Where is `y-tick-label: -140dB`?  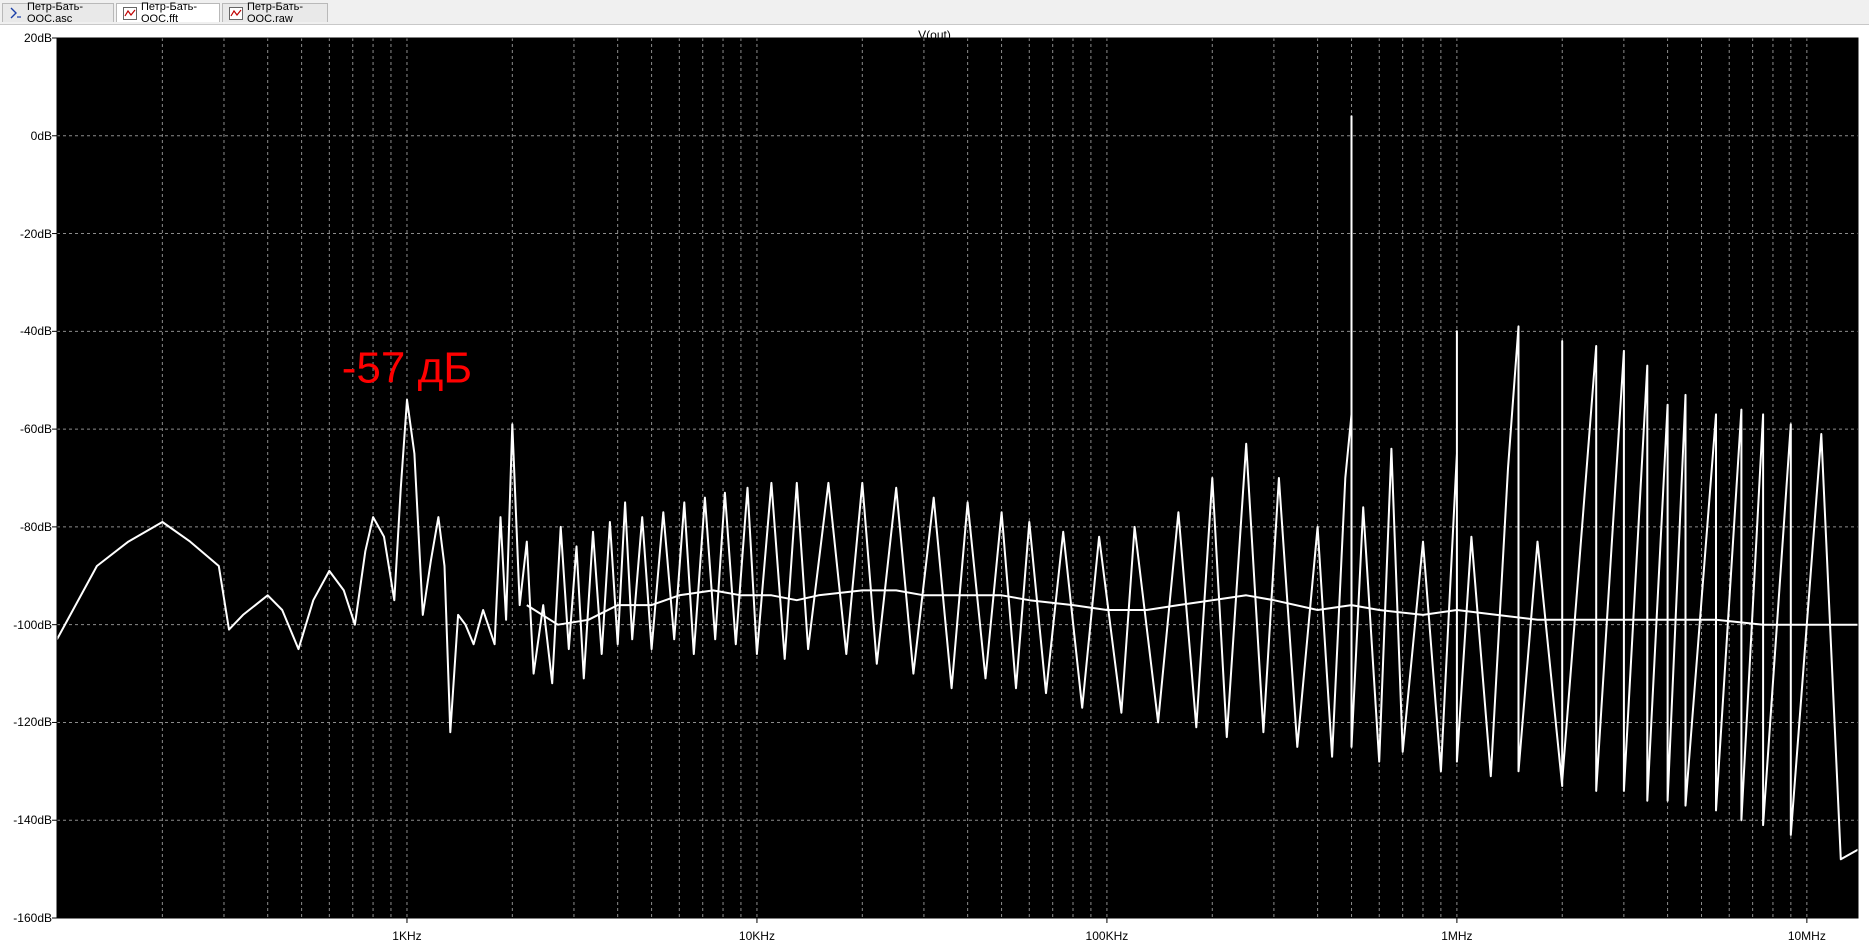
y-tick-label: -140dB is located at coordinates (32, 820).